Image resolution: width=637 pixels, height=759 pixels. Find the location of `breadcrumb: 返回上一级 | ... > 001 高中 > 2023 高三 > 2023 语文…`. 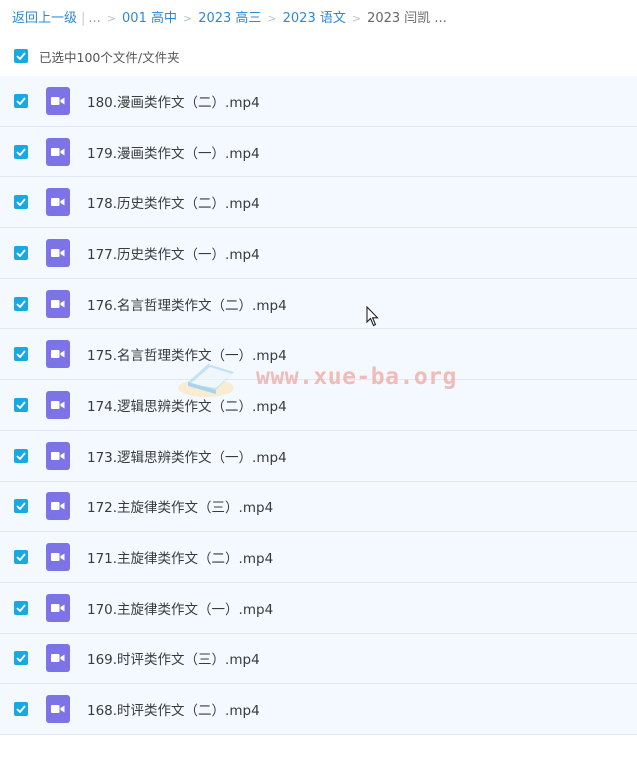

breadcrumb: 返回上一级 | ... > 001 高中 > 2023 高三 > 2023 语文… is located at coordinates (229, 19).